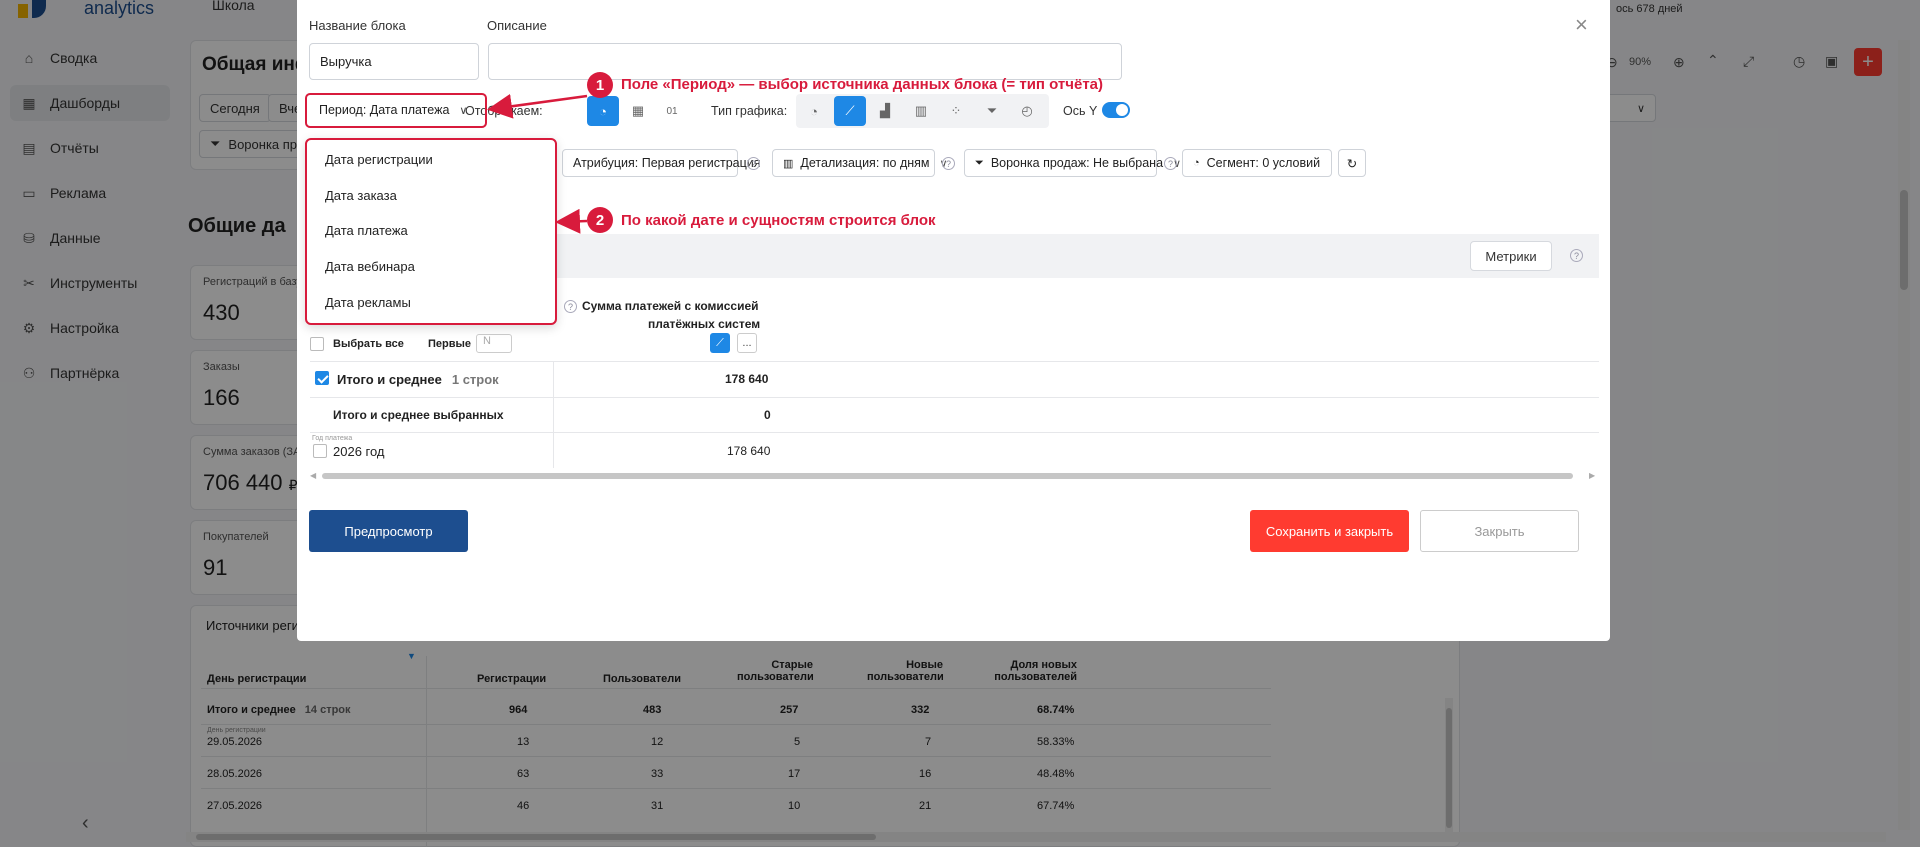 This screenshot has height=847, width=1920. I want to click on annotation-arrows, so click(537, 163).